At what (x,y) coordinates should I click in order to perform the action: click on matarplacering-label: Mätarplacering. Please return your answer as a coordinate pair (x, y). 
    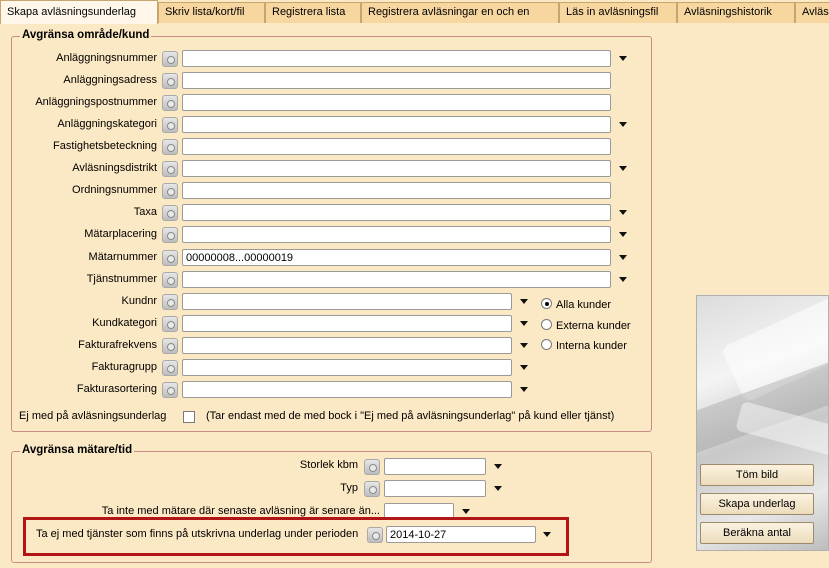
    Looking at the image, I should click on (120, 234).